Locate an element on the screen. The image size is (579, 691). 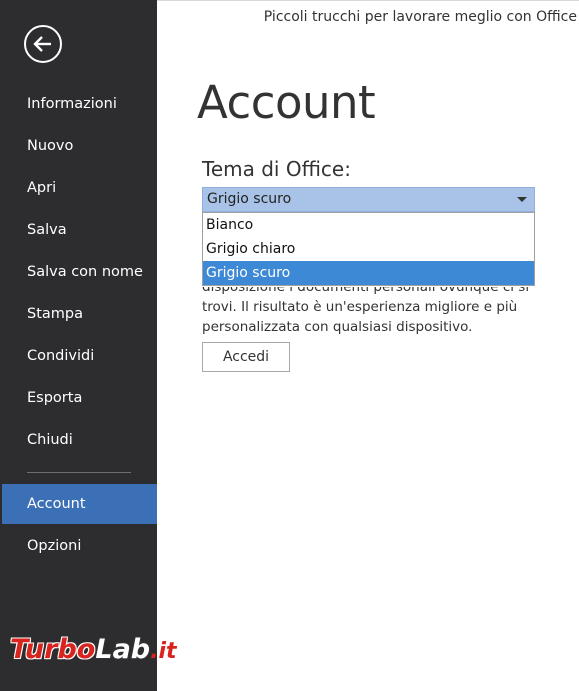
sidebar-divider is located at coordinates (79, 472).